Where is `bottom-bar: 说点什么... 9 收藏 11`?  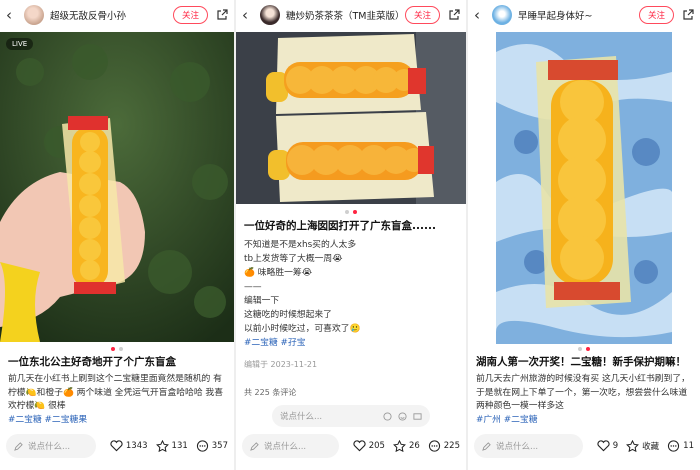 bottom-bar: 说点什么... 9 收藏 11 is located at coordinates (584, 446).